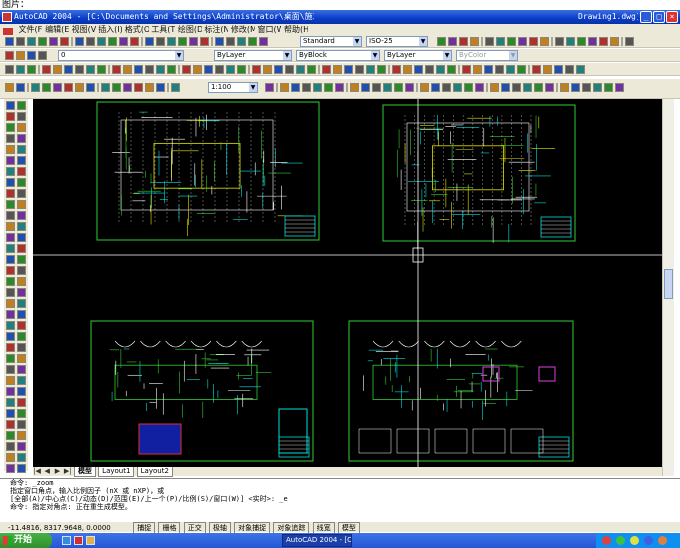  Describe the element at coordinates (57, 471) in the screenshot. I see `tab-next-icon: ▶` at that location.